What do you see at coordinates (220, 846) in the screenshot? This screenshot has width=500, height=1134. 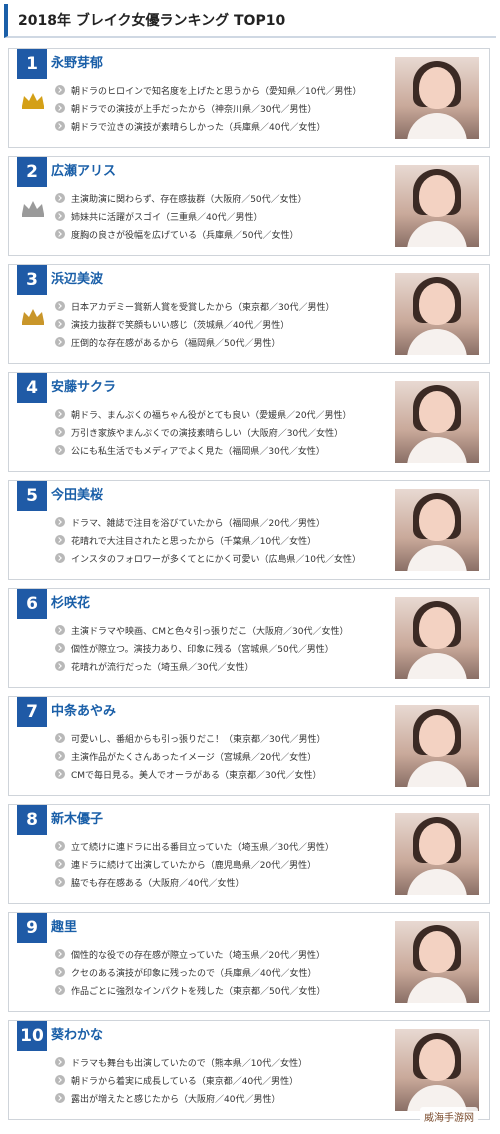 I see `reason-item: 立て続けに連ドラに出る番目立っていた（埼玉県／30代／男性）` at bounding box center [220, 846].